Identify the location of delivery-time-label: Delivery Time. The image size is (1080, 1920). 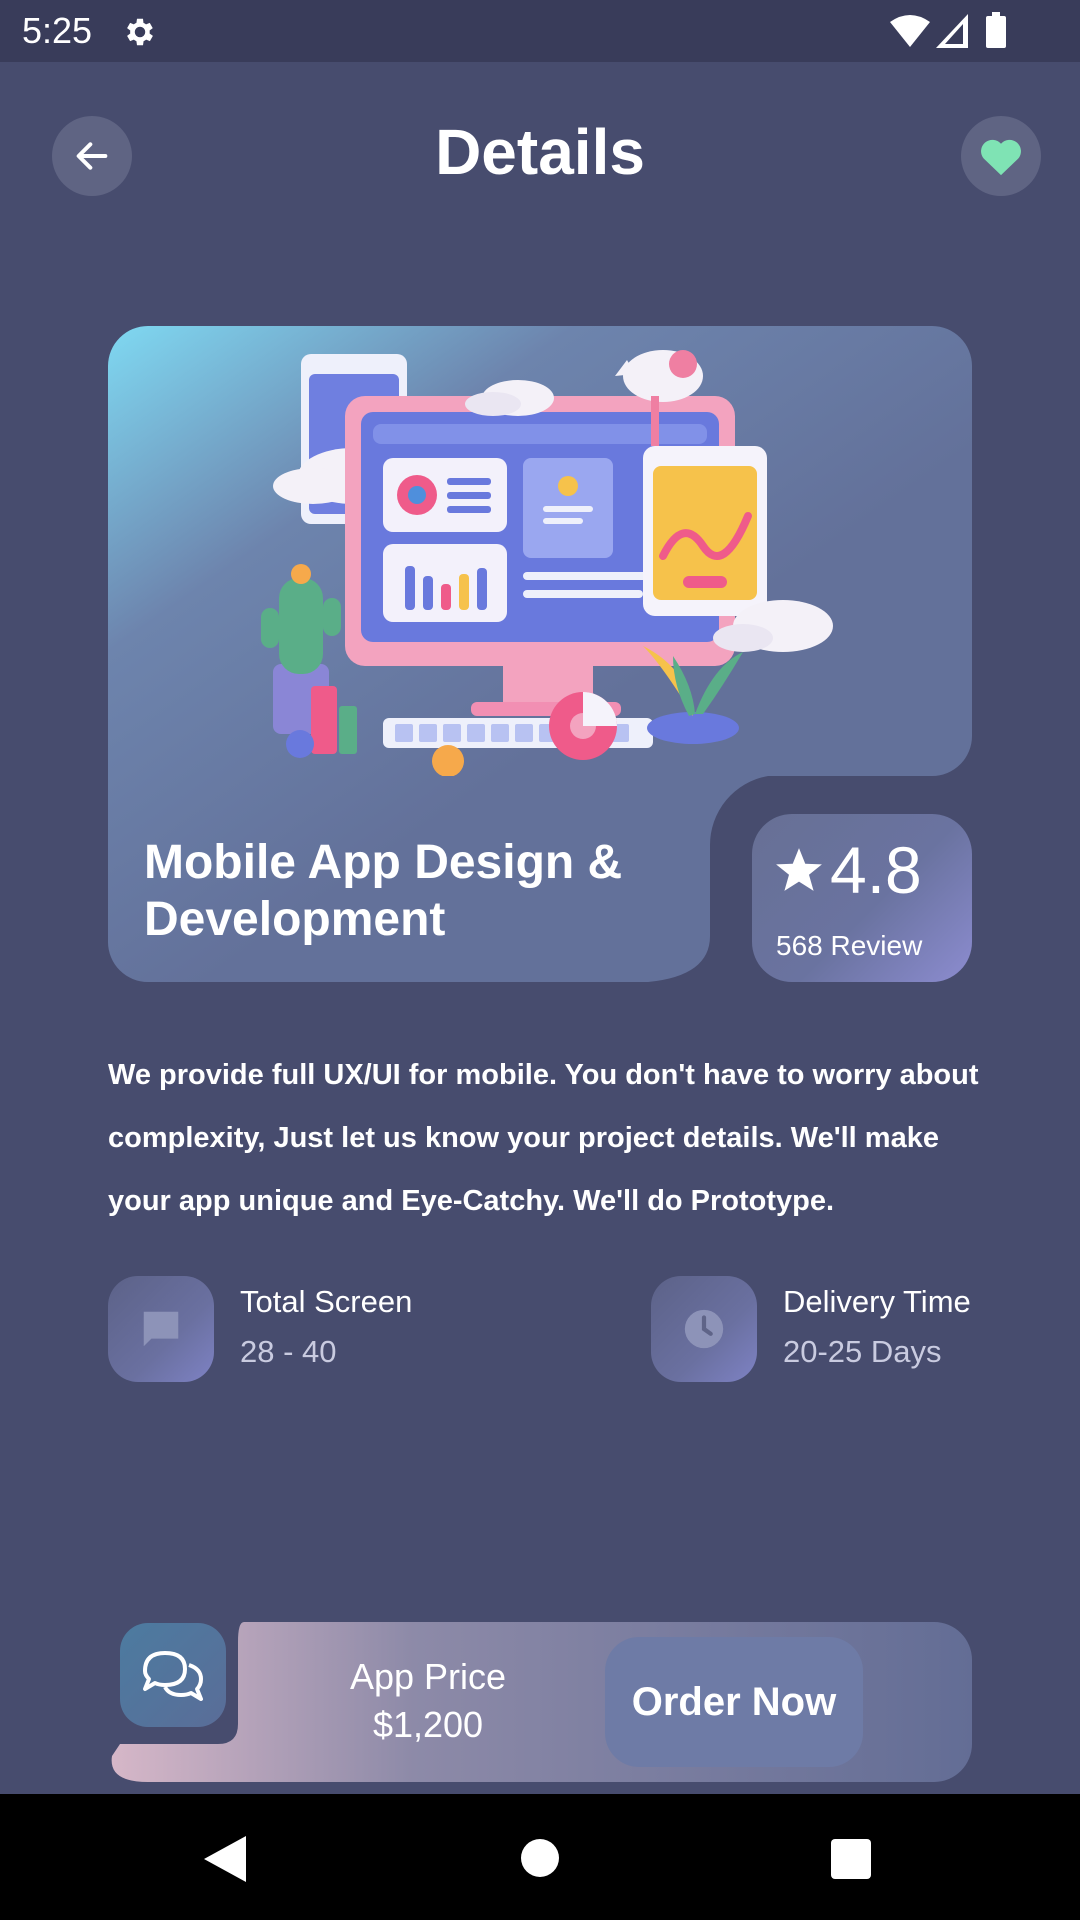
(877, 1301).